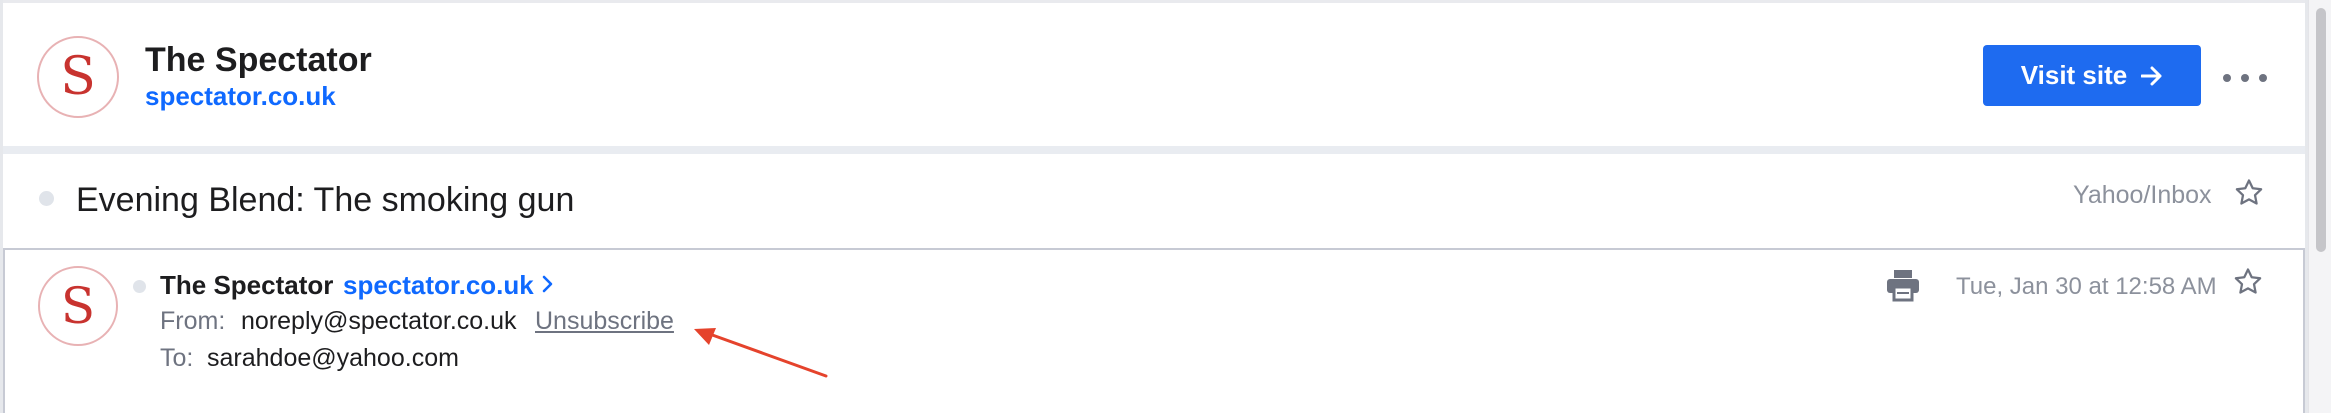 This screenshot has width=2331, height=413. What do you see at coordinates (604, 321) in the screenshot?
I see `unsubscribe-link: Unsubscribe` at bounding box center [604, 321].